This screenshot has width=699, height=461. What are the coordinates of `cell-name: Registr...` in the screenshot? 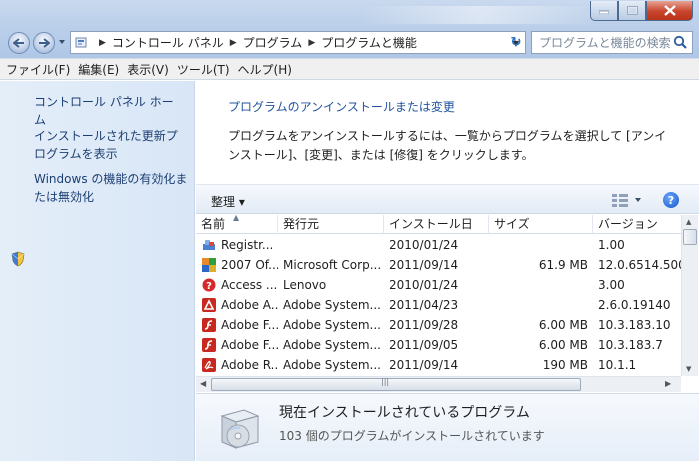 It's located at (247, 245).